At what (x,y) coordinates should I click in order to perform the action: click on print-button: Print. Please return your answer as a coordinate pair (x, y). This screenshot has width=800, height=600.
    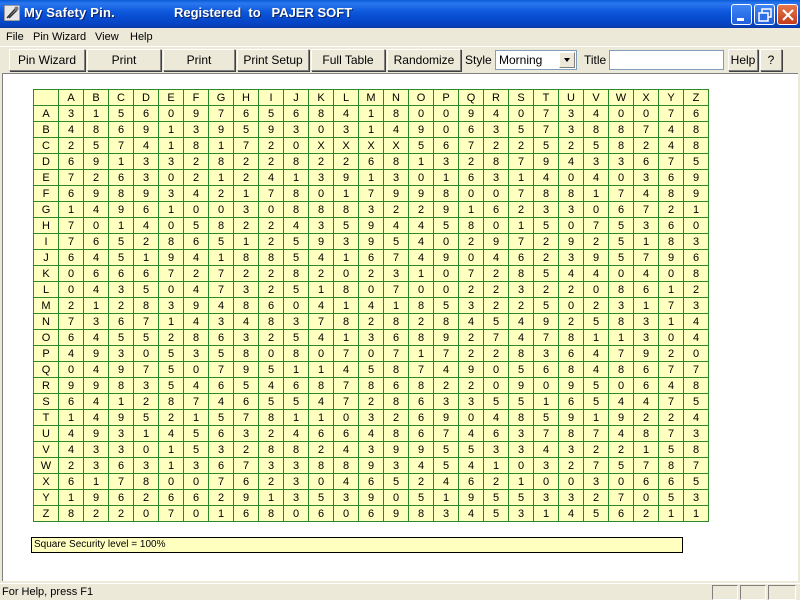
    Looking at the image, I should click on (124, 60).